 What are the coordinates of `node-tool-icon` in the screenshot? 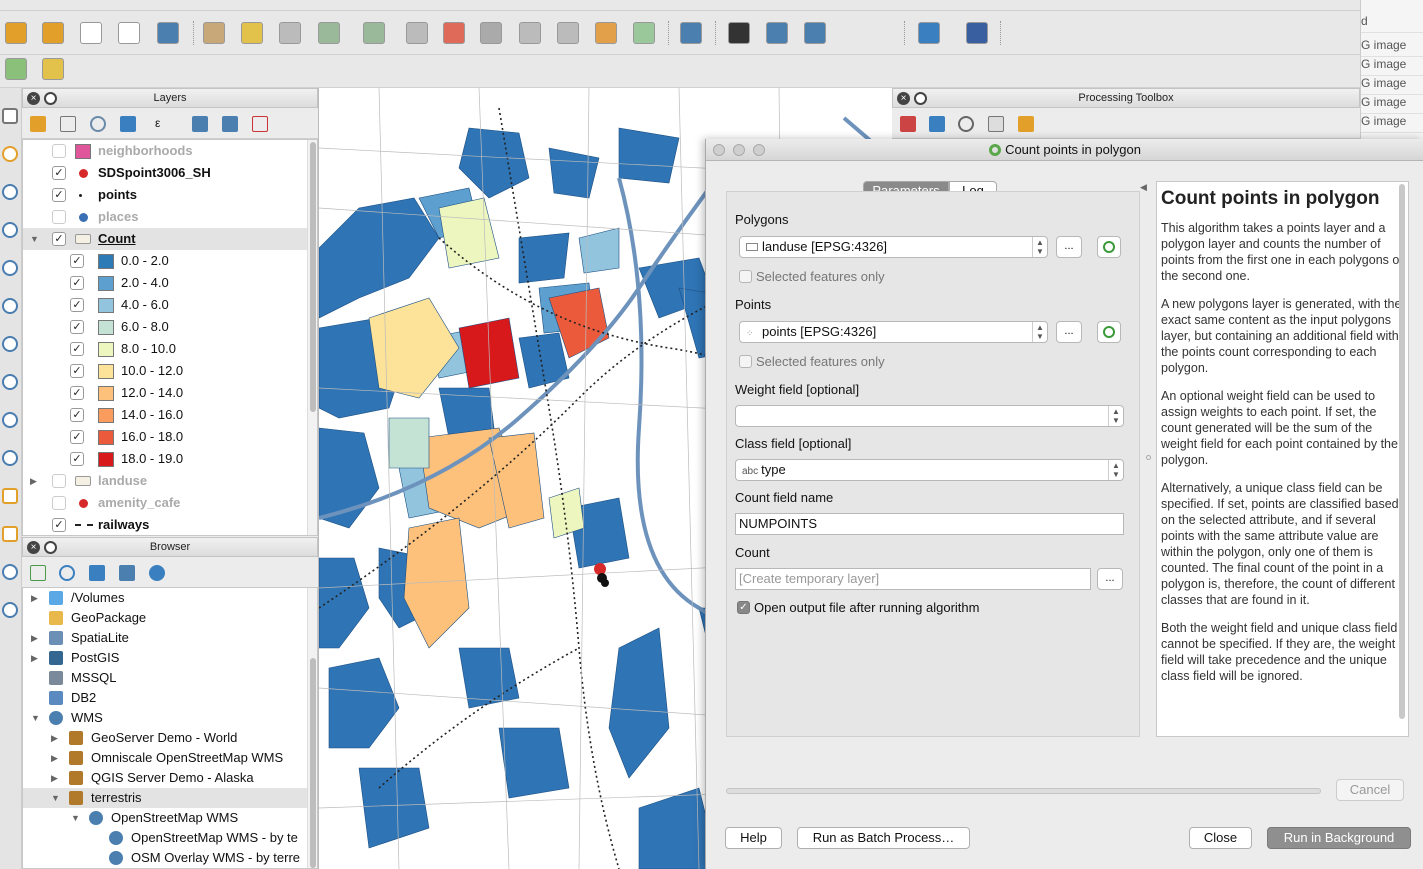 It's located at (417, 33).